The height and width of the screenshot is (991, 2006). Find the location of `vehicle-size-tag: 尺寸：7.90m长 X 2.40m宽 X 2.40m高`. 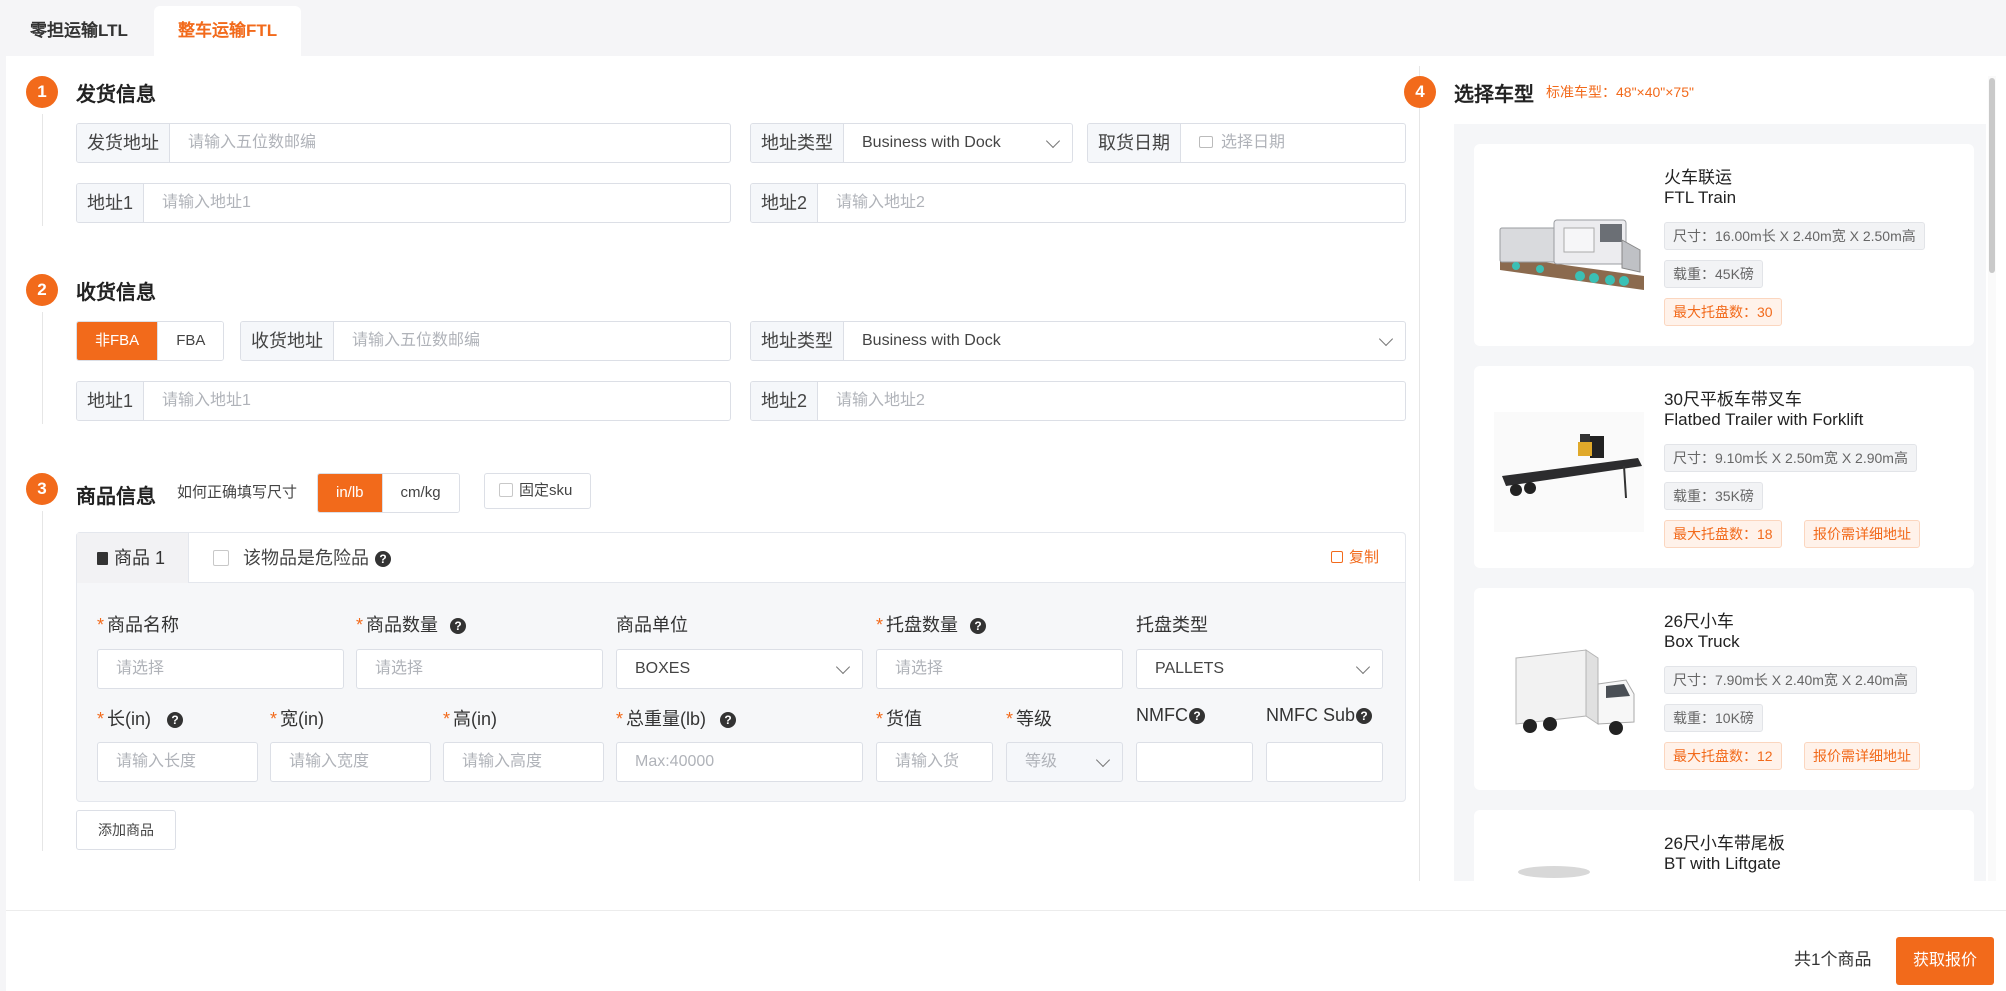

vehicle-size-tag: 尺寸：7.90m长 X 2.40m宽 X 2.40m高 is located at coordinates (1790, 680).